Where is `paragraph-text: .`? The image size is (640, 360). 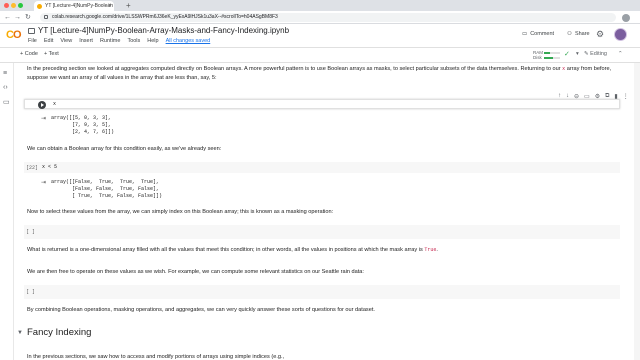 paragraph-text: . is located at coordinates (437, 250).